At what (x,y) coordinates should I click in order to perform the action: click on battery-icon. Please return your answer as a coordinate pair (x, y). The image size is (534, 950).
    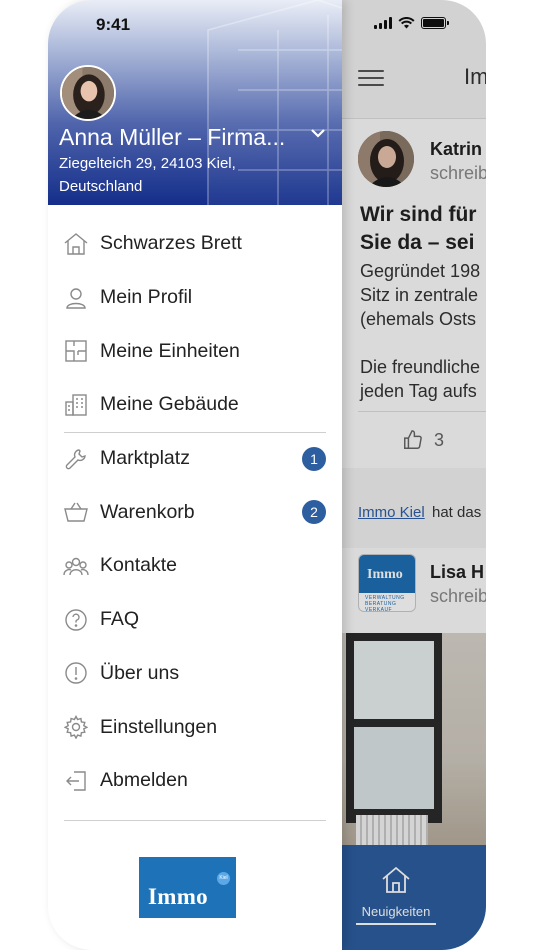
    Looking at the image, I should click on (435, 23).